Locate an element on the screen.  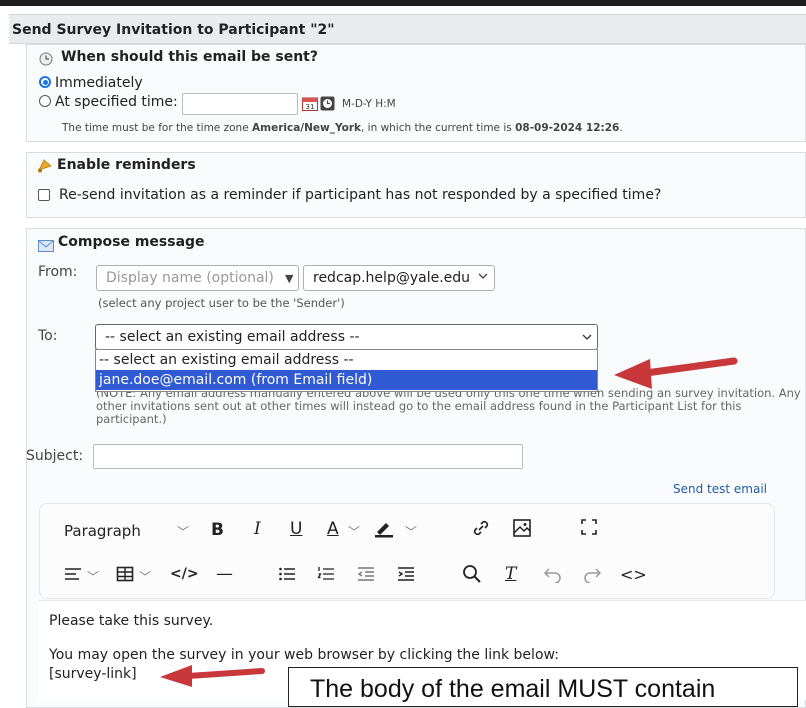
immediately-radio is located at coordinates (45, 82).